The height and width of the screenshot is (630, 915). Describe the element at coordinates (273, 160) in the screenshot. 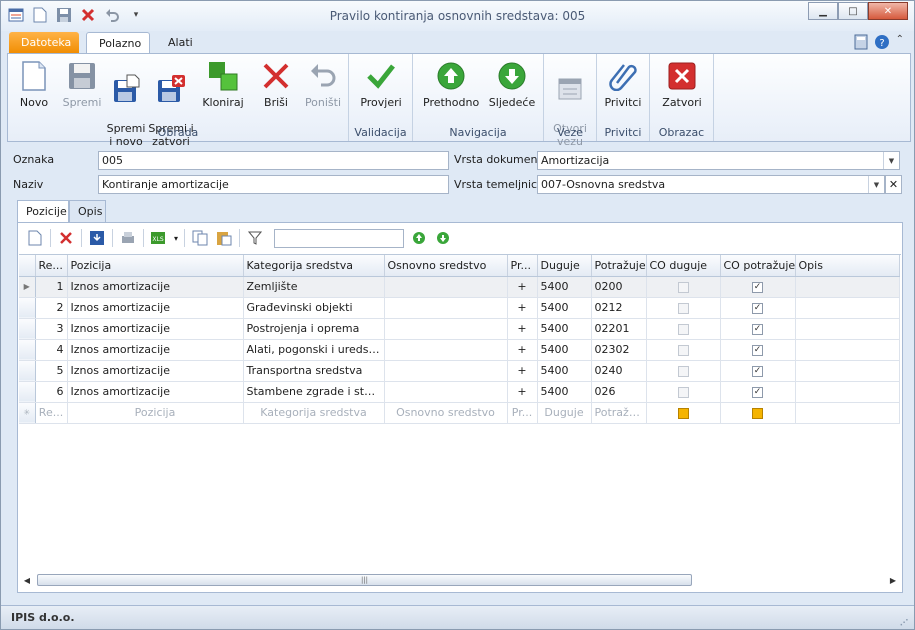

I see `oznaka-field: 005` at that location.